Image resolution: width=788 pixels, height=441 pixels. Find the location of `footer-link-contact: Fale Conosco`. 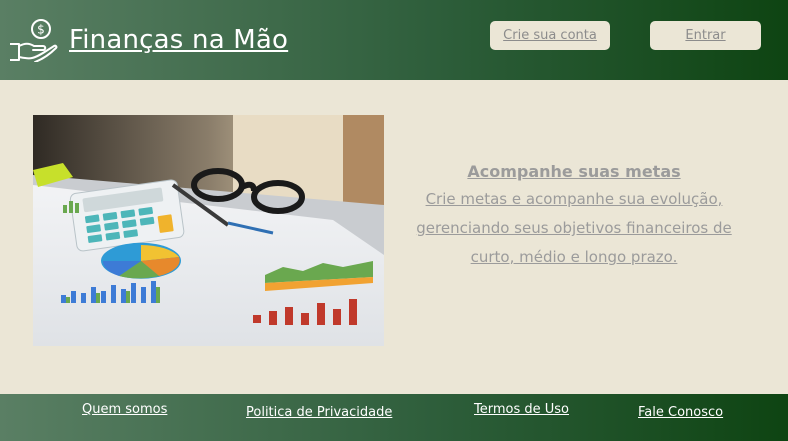

footer-link-contact: Fale Conosco is located at coordinates (680, 412).